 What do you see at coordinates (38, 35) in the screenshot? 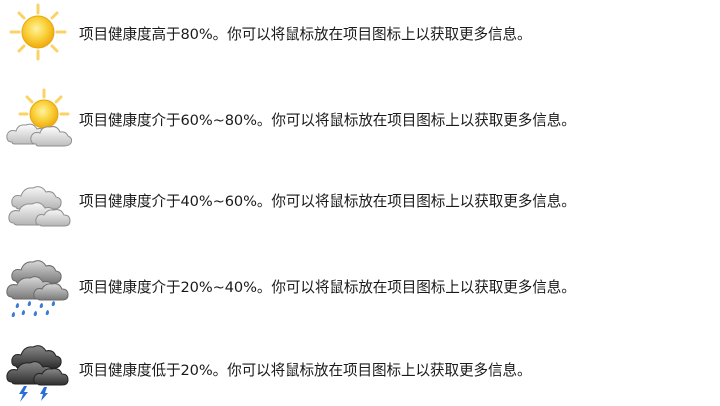
I see `sunny-icon` at bounding box center [38, 35].